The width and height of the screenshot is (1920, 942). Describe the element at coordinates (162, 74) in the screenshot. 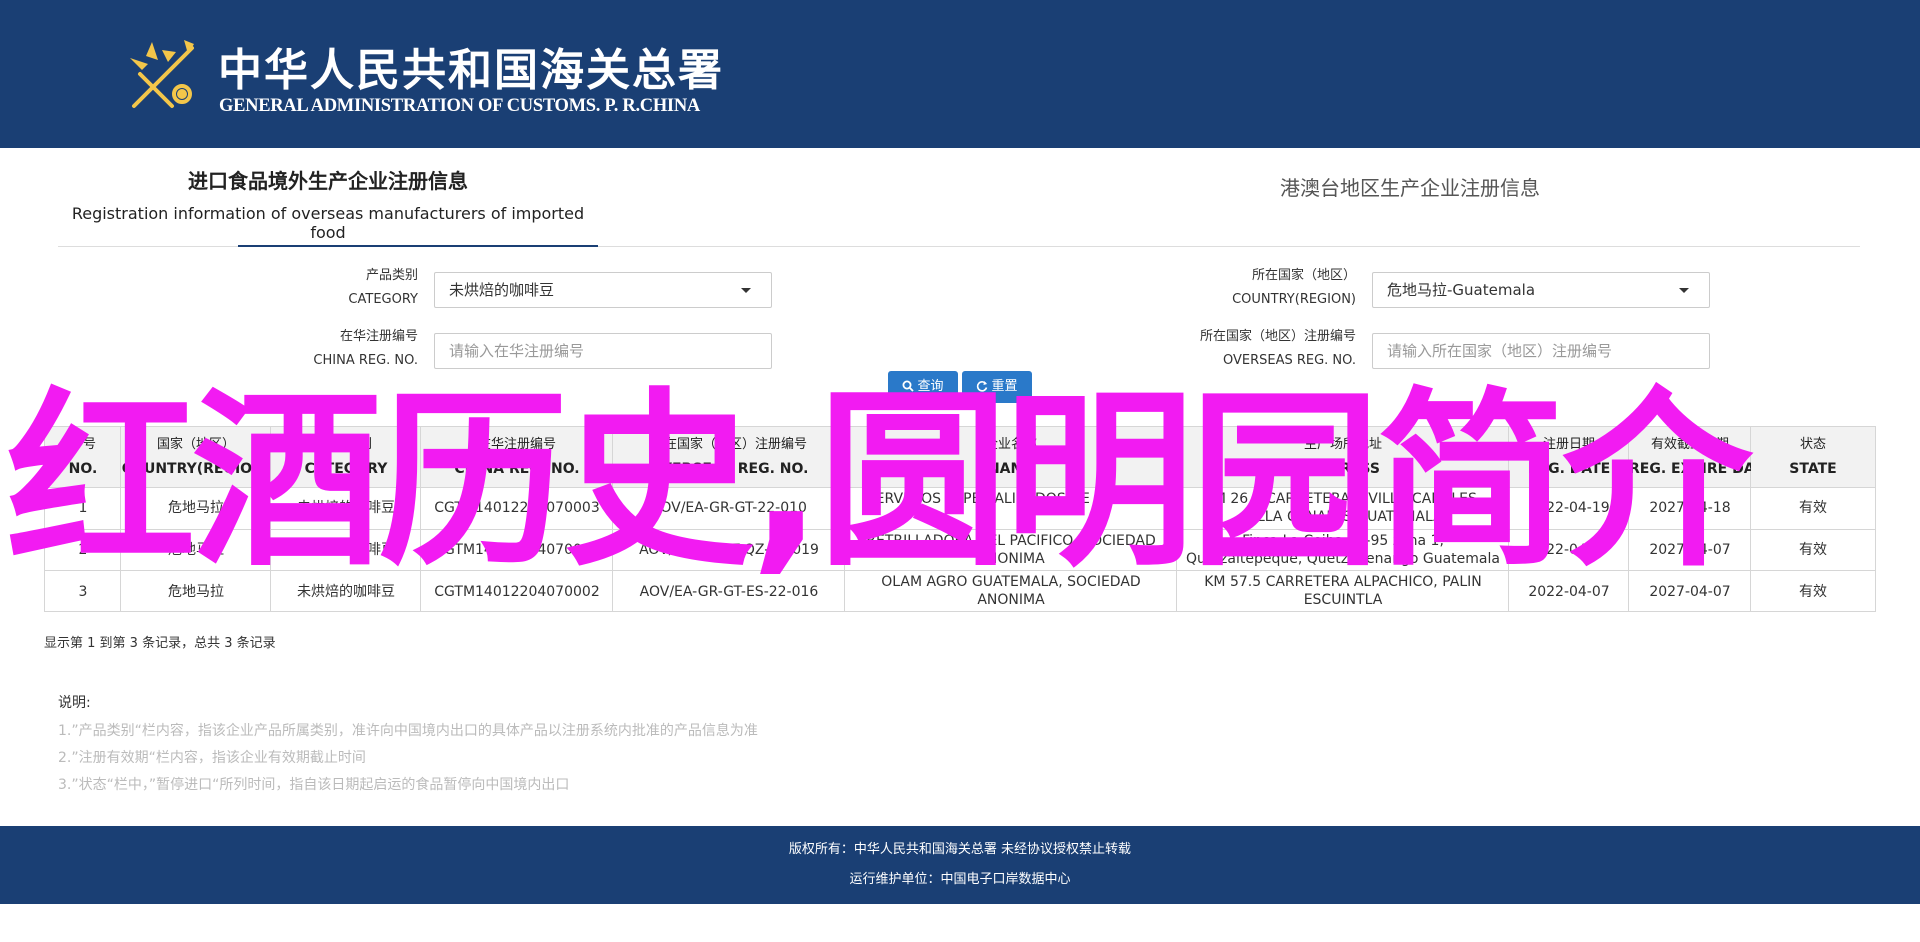

I see `customs-emblem-icon` at that location.